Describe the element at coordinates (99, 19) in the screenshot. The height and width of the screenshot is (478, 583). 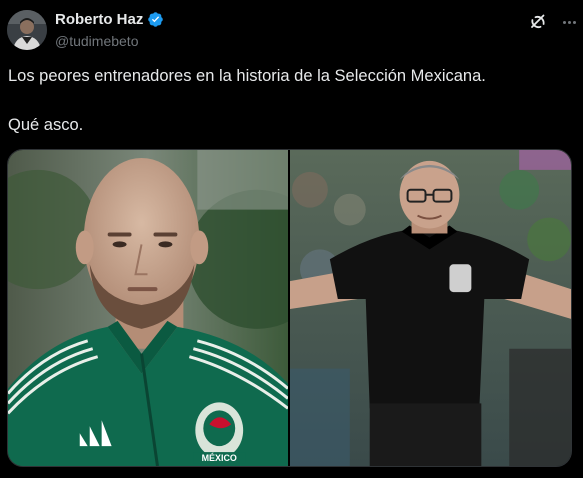
I see `display-name: Roberto Haz` at that location.